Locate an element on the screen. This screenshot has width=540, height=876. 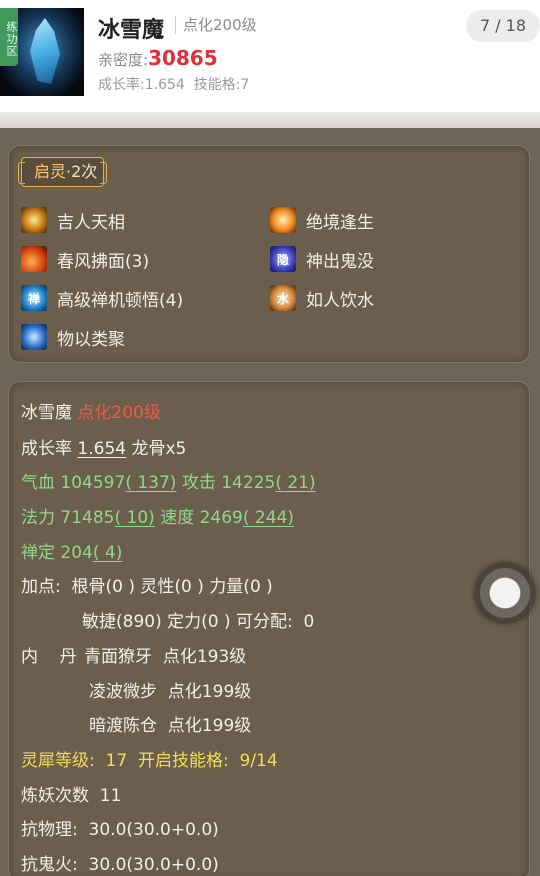
points-line-1: 加点: 根骨(0 ) 灵性(0 ) 力量(0 ) is located at coordinates (147, 587).